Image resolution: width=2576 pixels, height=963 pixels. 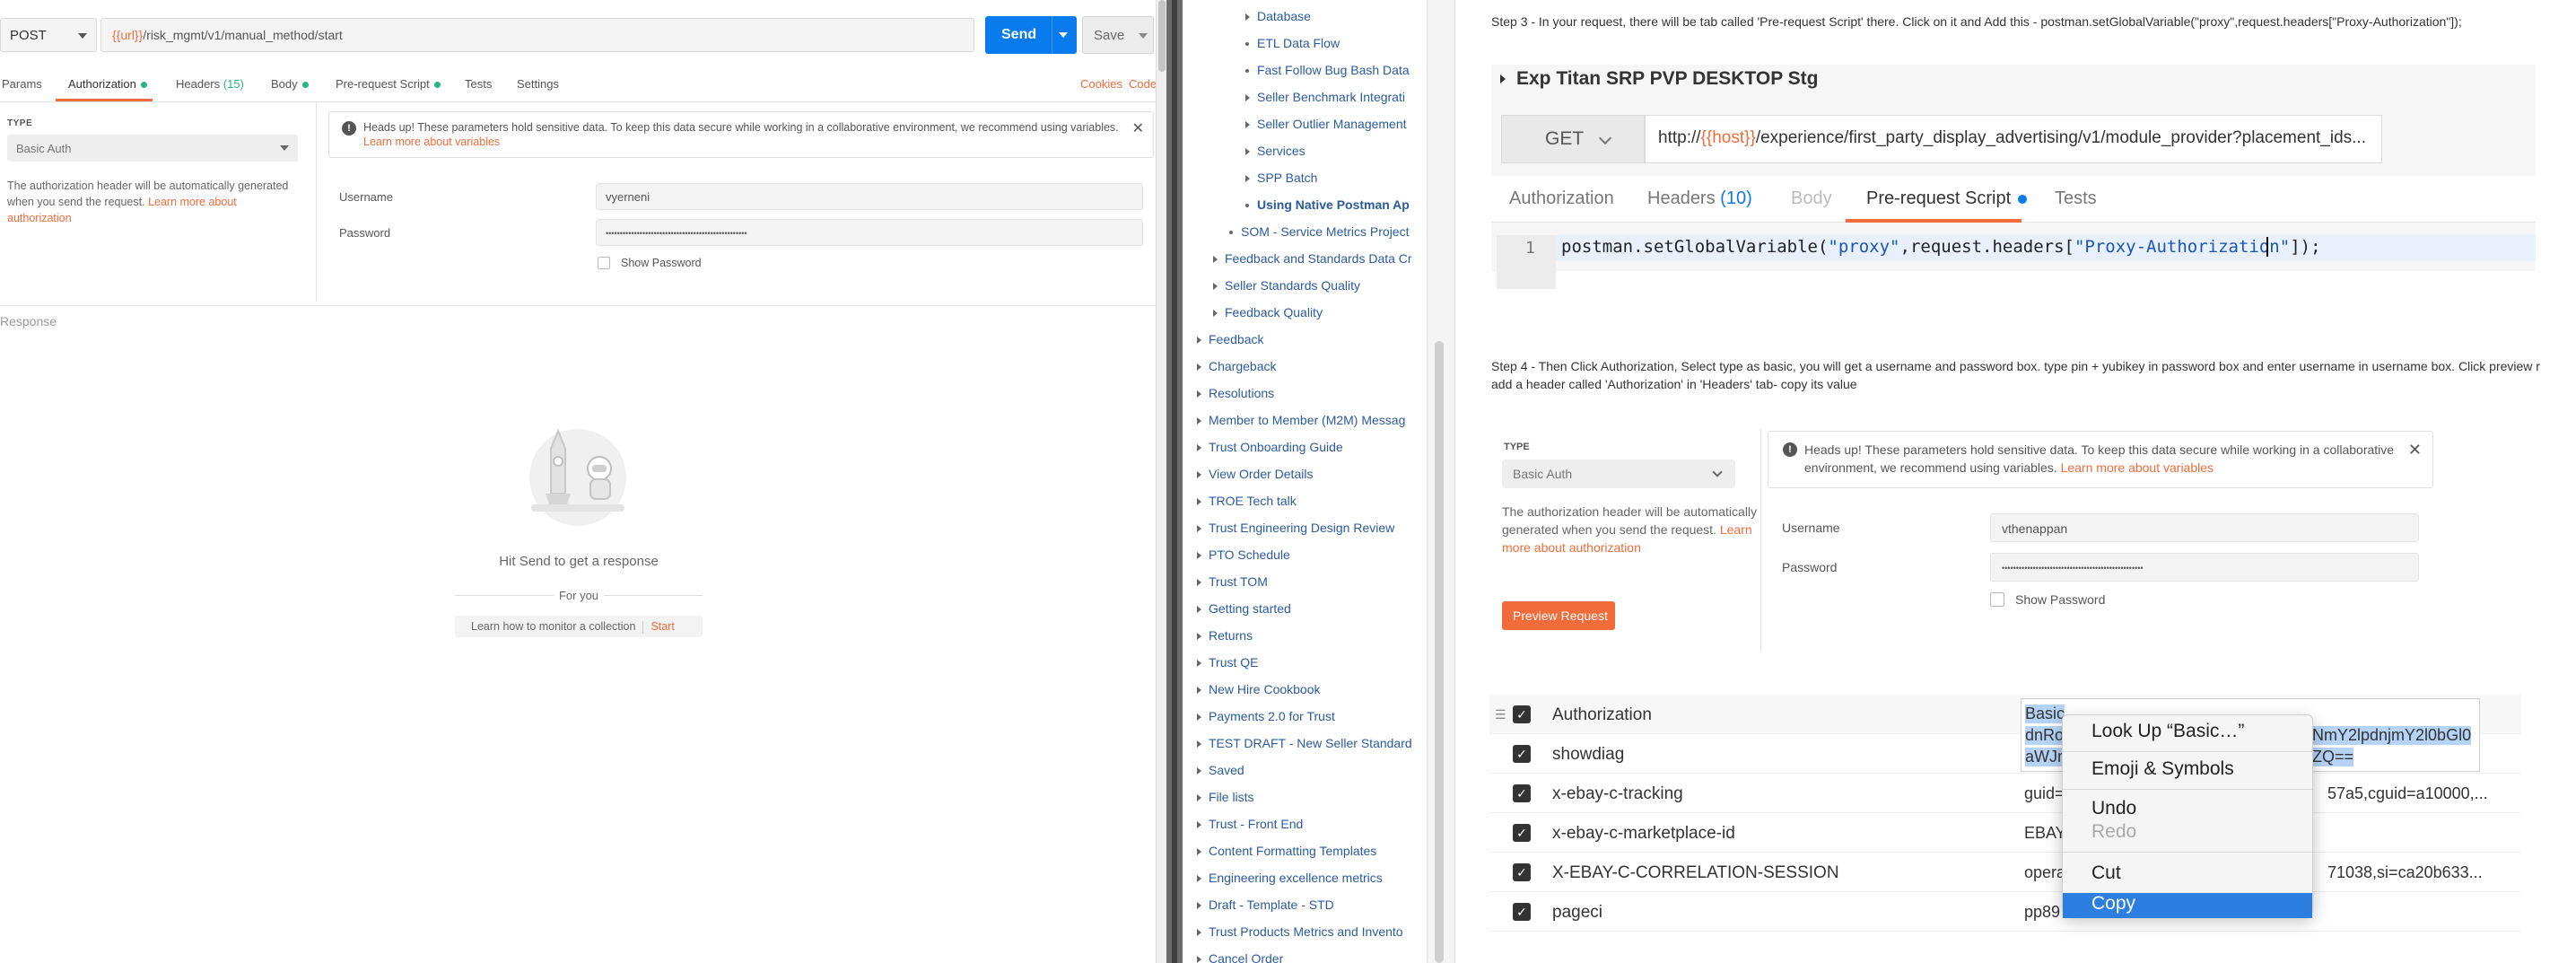 I want to click on shot1-tab-prerequest: Pre-request Script, so click(x=1947, y=198).